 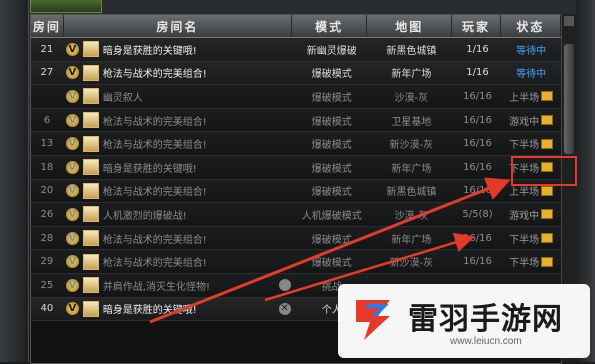 What do you see at coordinates (485, 319) in the screenshot?
I see `watermark-title: 雷羽手游网` at bounding box center [485, 319].